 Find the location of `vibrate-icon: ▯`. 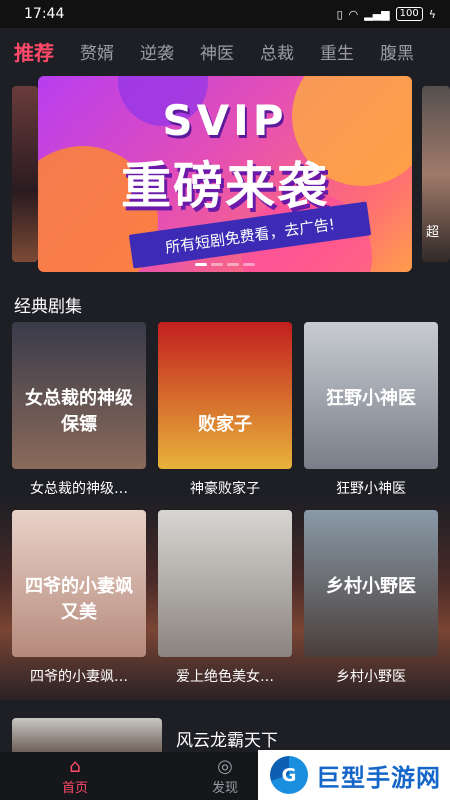

vibrate-icon: ▯ is located at coordinates (339, 14).